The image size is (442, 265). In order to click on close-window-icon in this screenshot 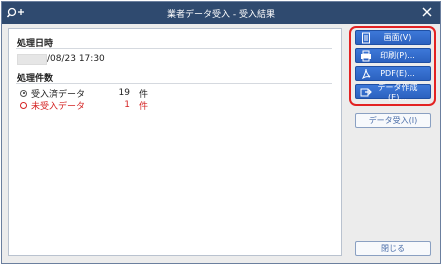, I will do `click(427, 12)`.